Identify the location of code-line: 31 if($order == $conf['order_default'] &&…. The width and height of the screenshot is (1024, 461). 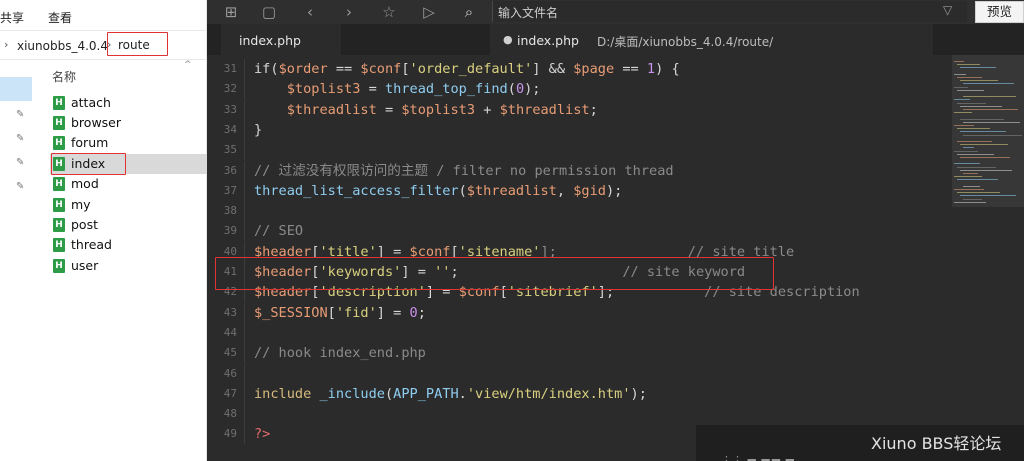
(577, 69).